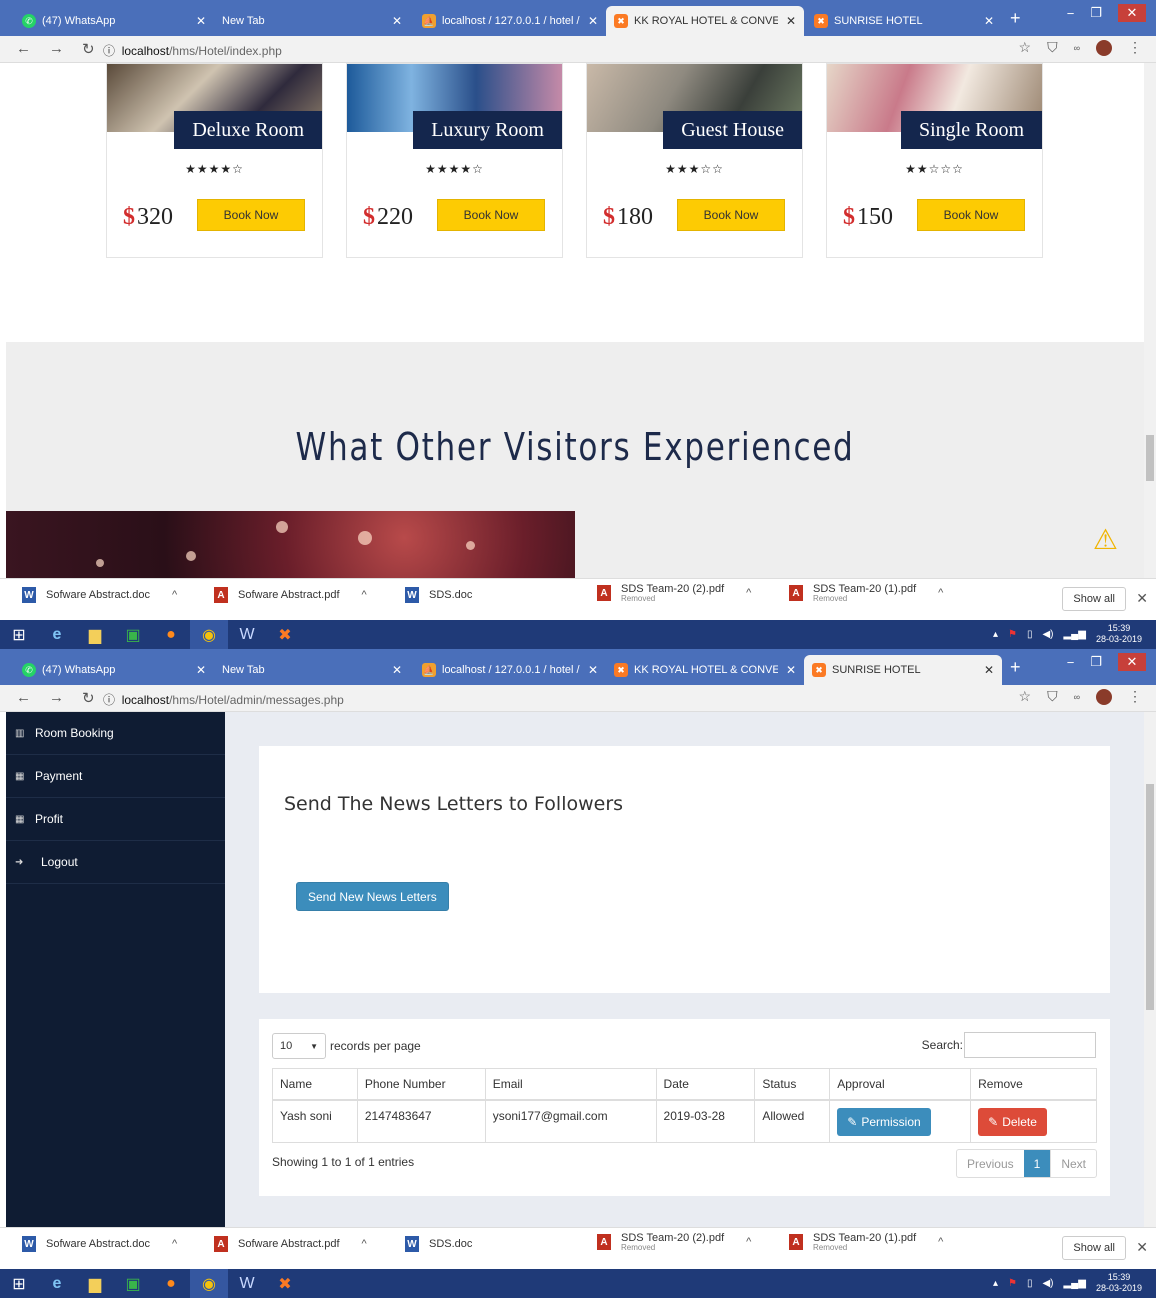 Image resolution: width=1156 pixels, height=1298 pixels. Describe the element at coordinates (285, 634) in the screenshot. I see `xampp-icon: ✖` at that location.